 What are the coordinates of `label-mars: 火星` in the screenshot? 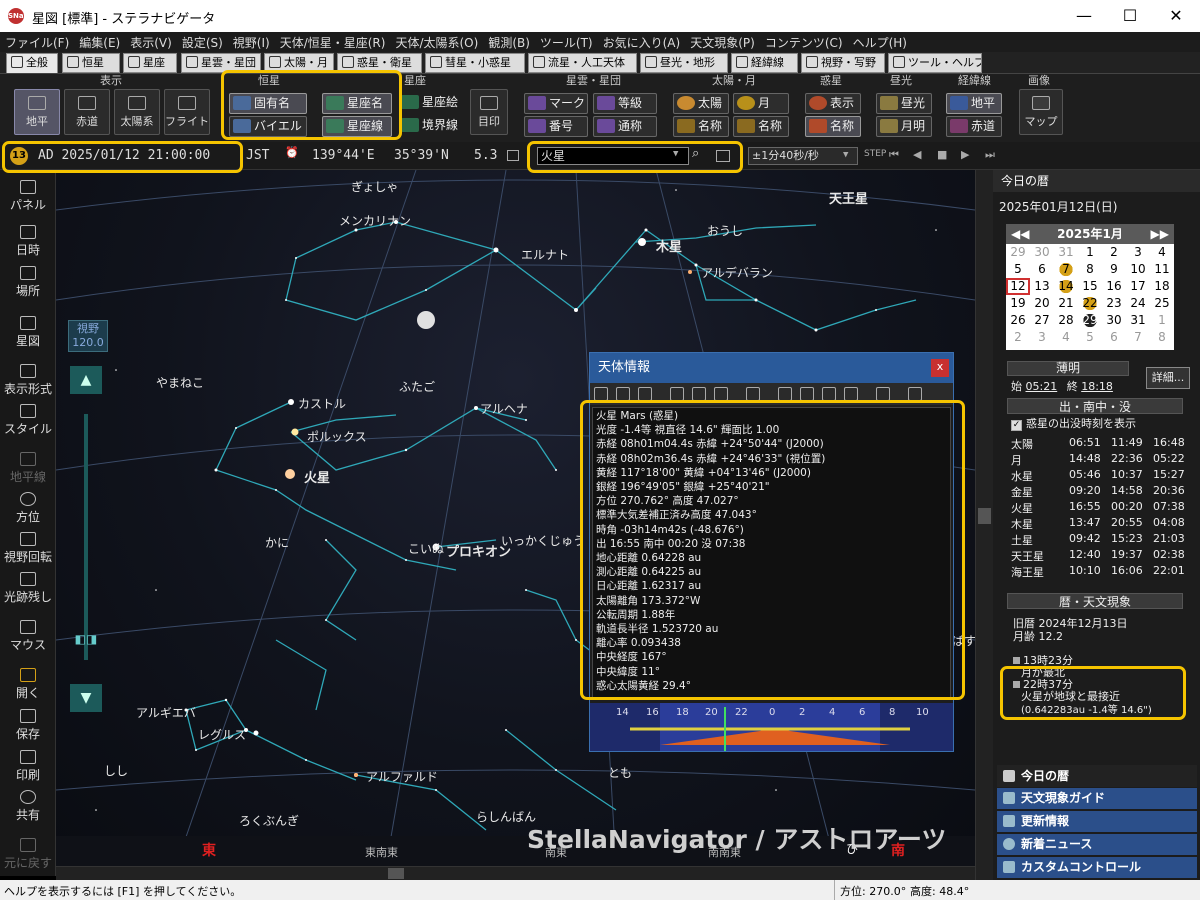 It's located at (317, 476).